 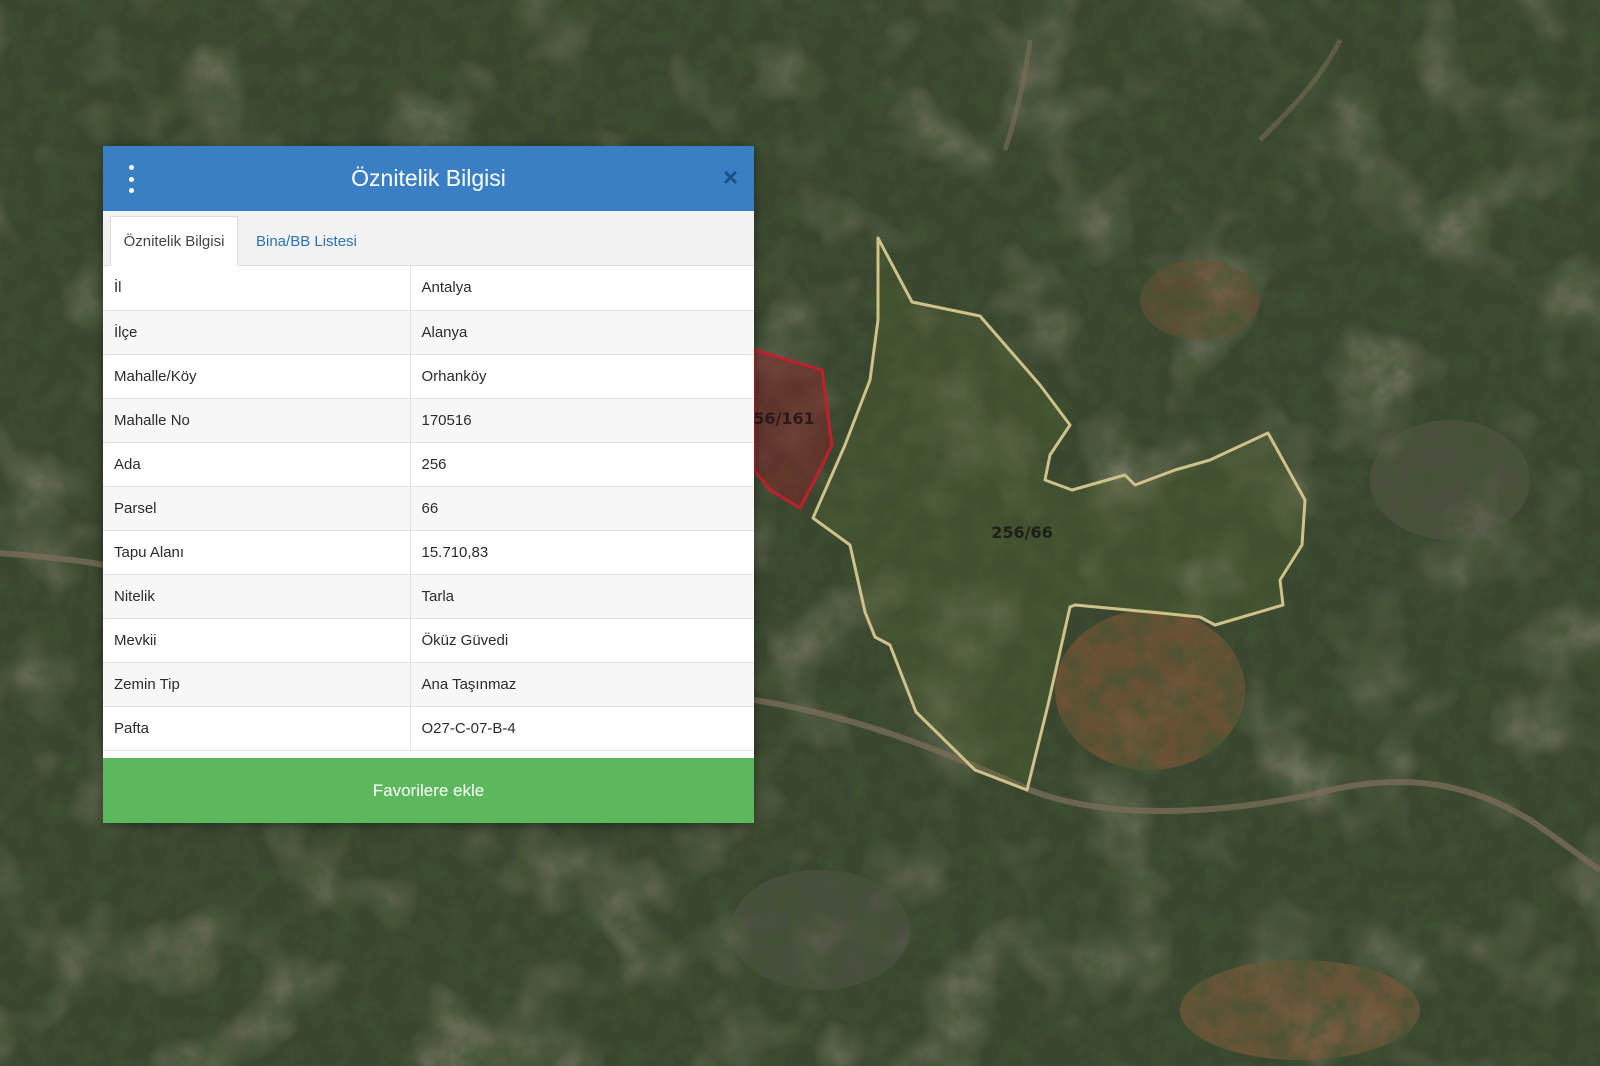 I want to click on panel-title: Öznitelik Bilgisi, so click(x=428, y=178).